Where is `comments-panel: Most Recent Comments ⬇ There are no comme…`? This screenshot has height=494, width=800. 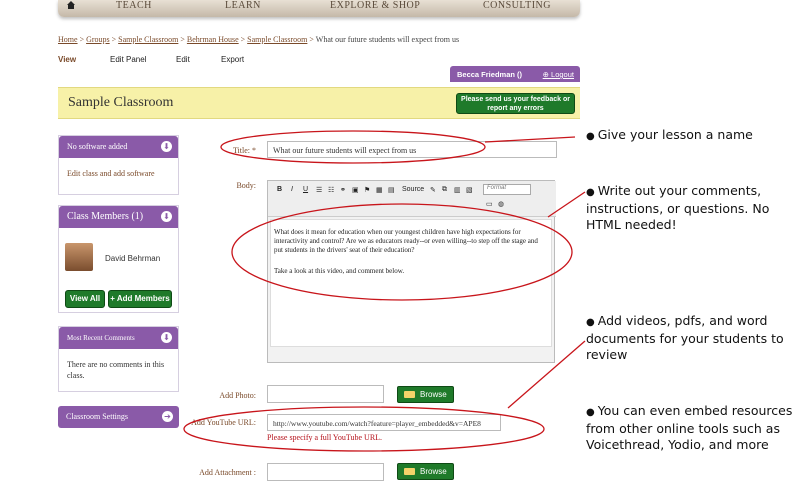 comments-panel: Most Recent Comments ⬇ There are no comme… is located at coordinates (118, 359).